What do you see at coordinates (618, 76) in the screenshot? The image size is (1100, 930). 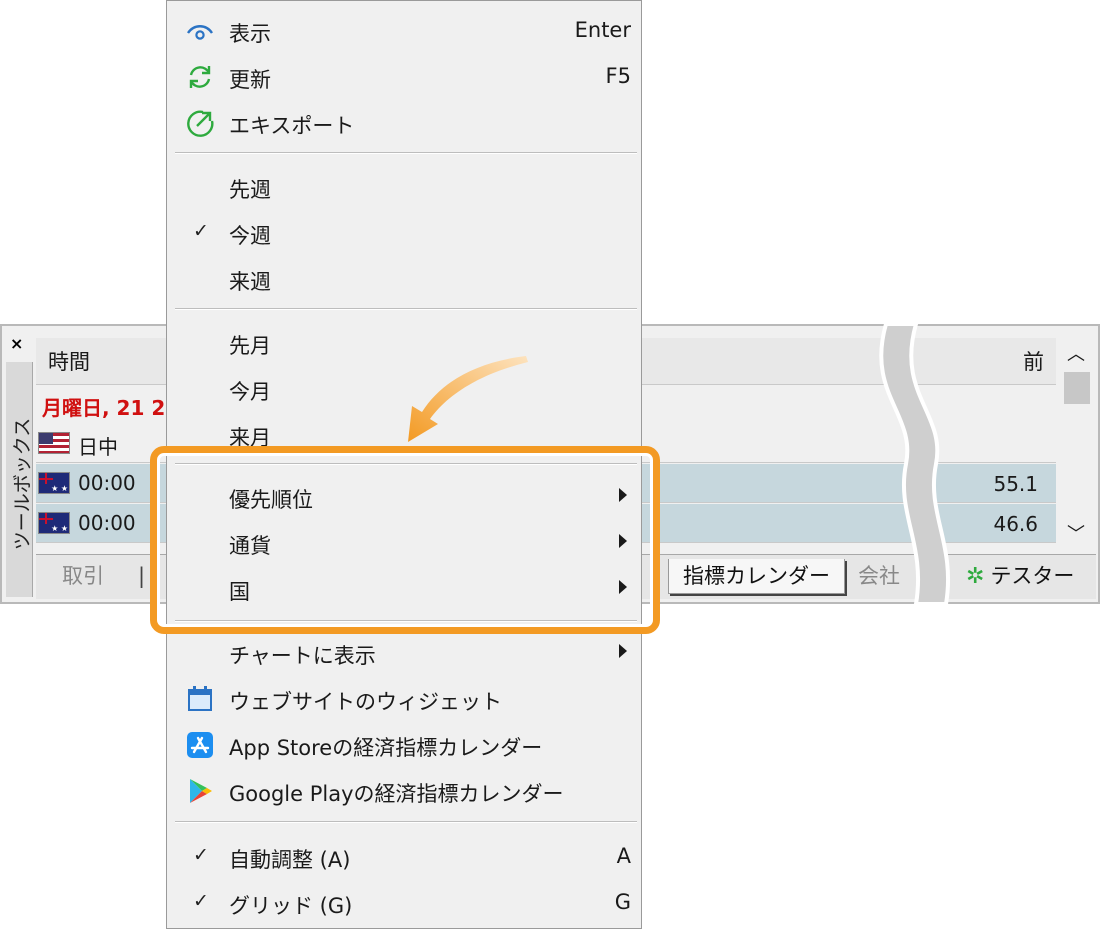 I see `menu-shortcut: F5` at bounding box center [618, 76].